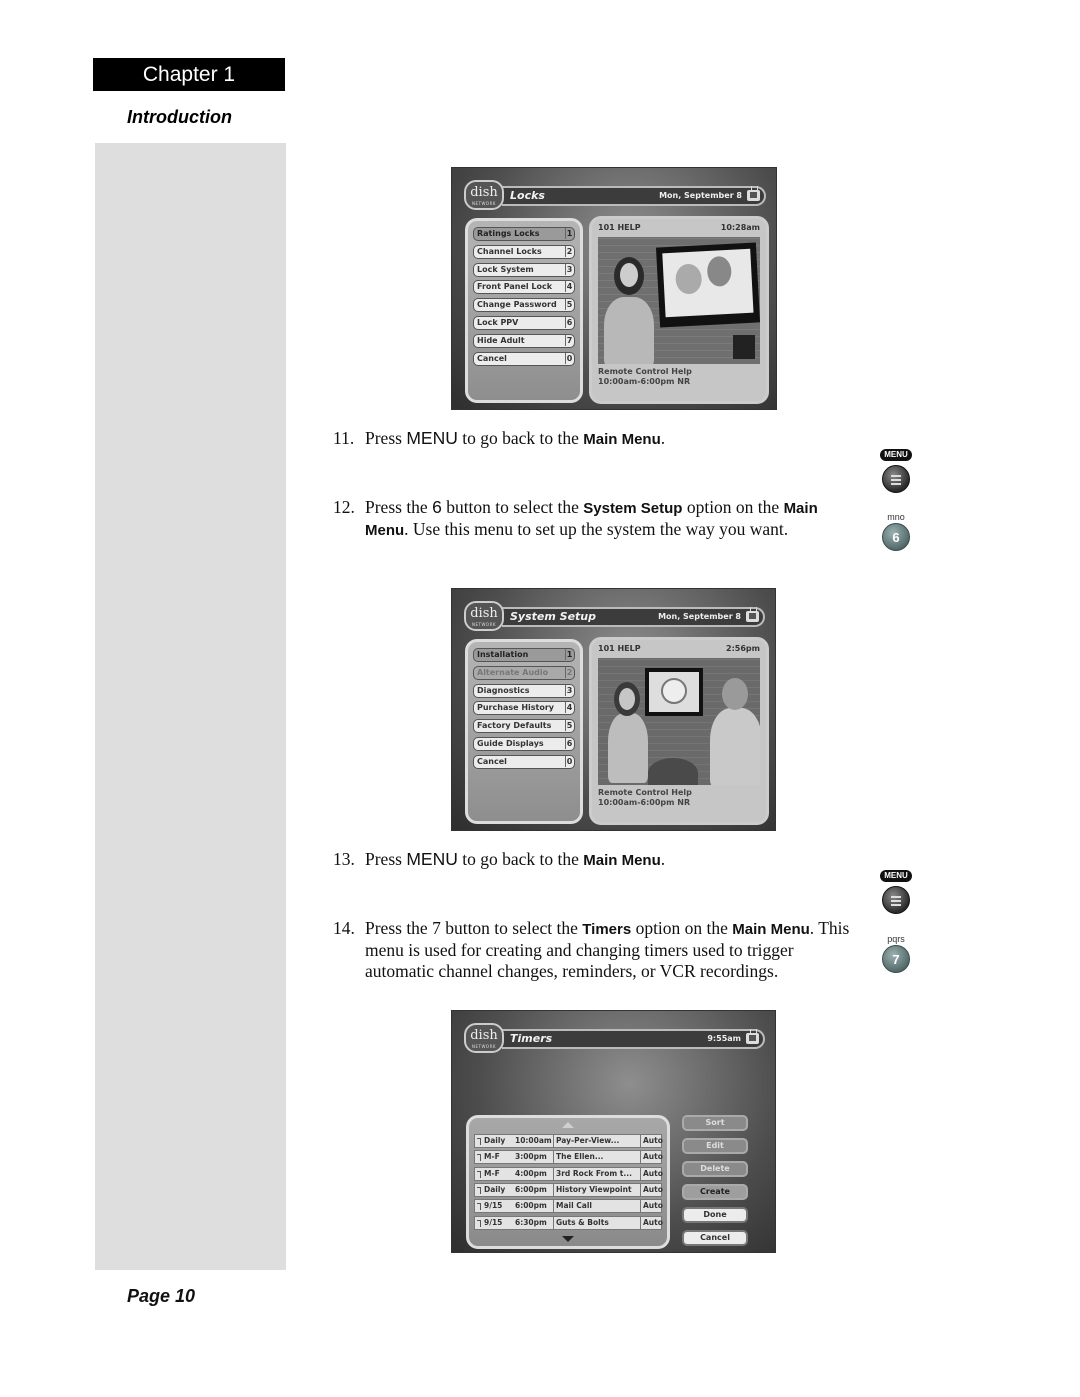 The height and width of the screenshot is (1397, 1080). I want to click on menu-item: Ratings Locks 1, so click(524, 234).